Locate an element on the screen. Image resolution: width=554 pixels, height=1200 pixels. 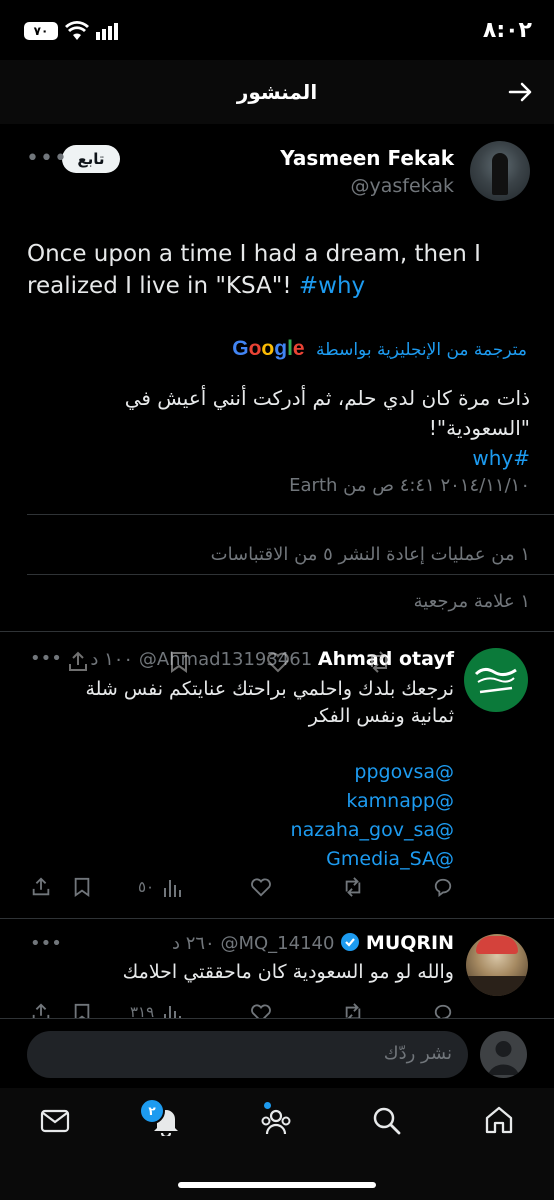
reply-1-text-line2: ثمانية ونفس الفكر is located at coordinates (381, 716).